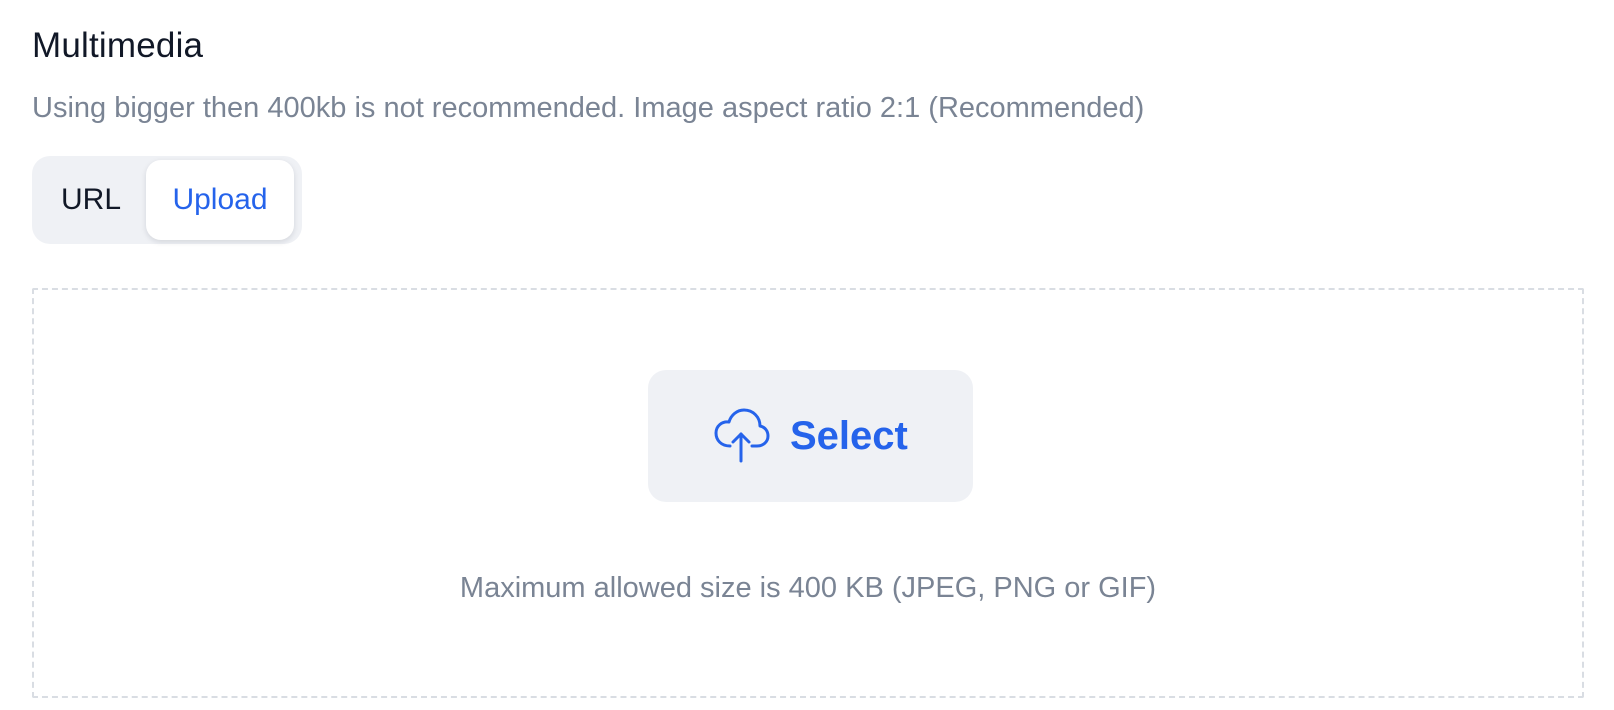 The image size is (1614, 710). What do you see at coordinates (118, 45) in the screenshot?
I see `section-title: Multimedia` at bounding box center [118, 45].